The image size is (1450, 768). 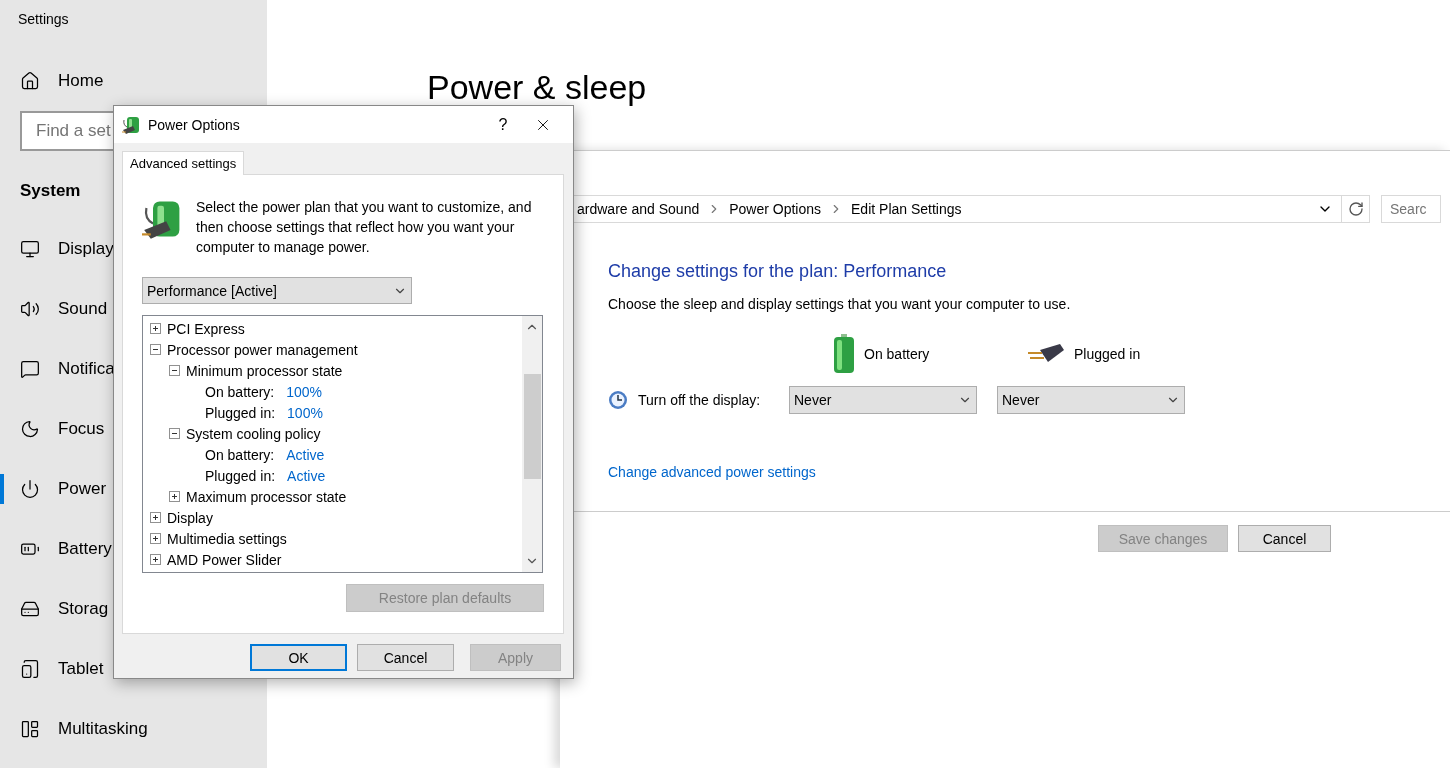 I want to click on tablet-icon, so click(x=30, y=669).